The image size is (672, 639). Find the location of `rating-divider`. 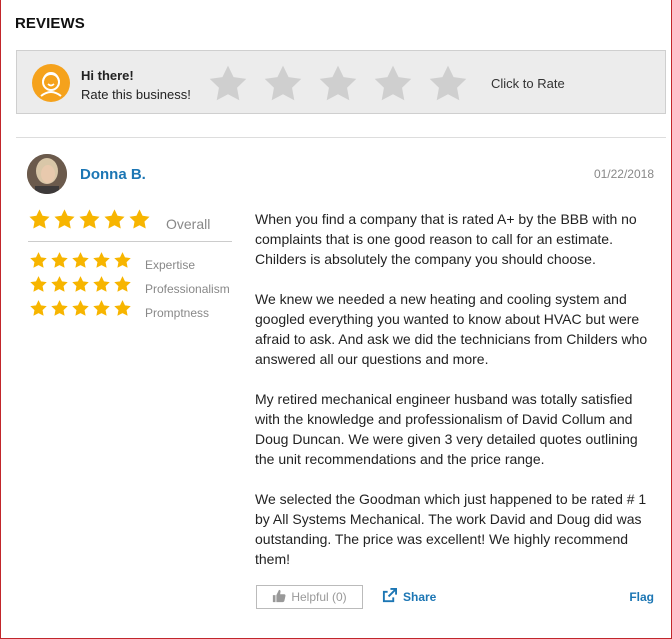

rating-divider is located at coordinates (130, 241).